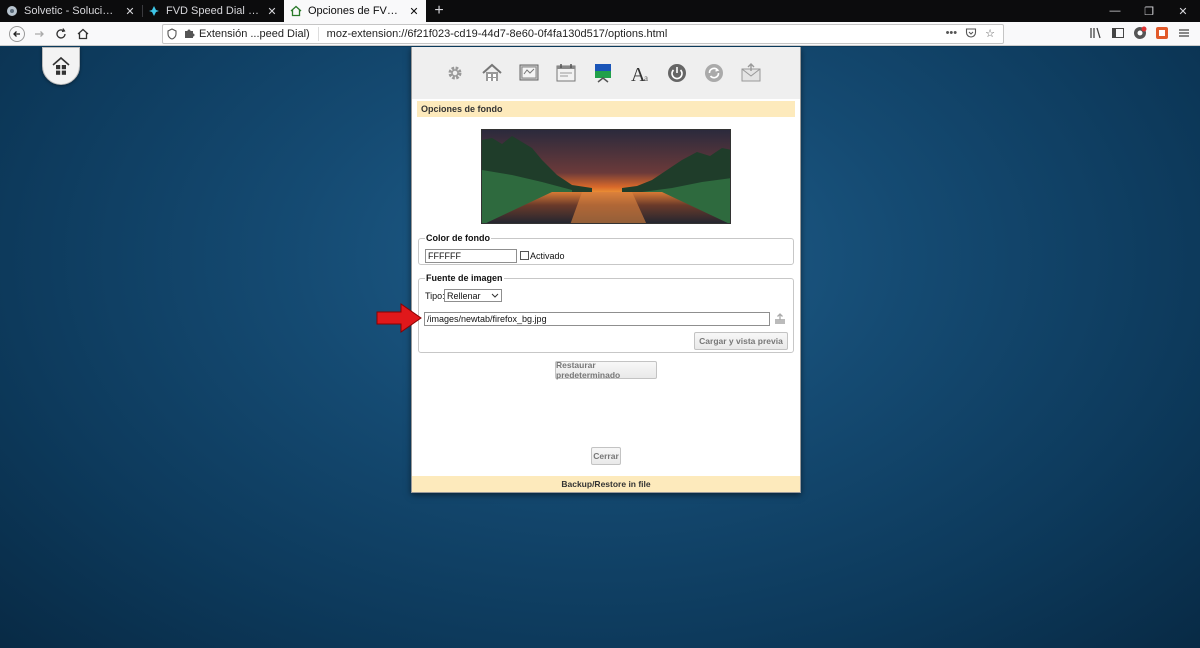  Describe the element at coordinates (1115, 11) in the screenshot. I see `minimize-icon: —` at that location.